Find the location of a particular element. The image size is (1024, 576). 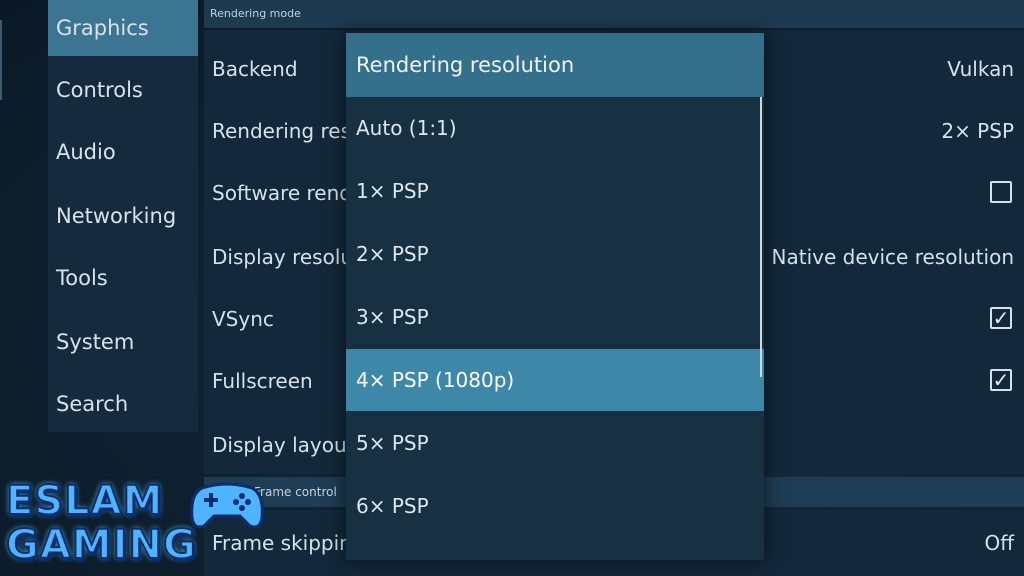

setting-label: Fullscreen is located at coordinates (262, 381).